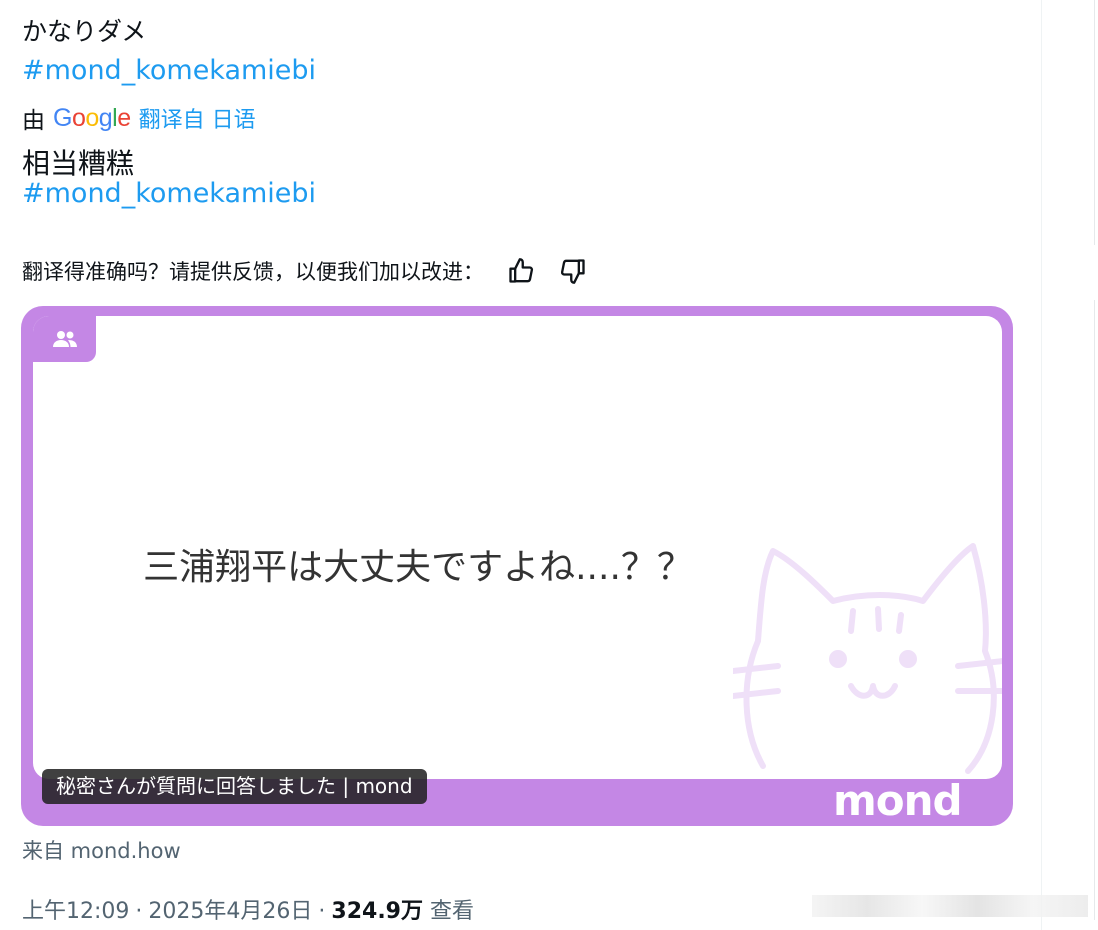 The image size is (1098, 930). I want to click on blurred-watermark, so click(950, 906).